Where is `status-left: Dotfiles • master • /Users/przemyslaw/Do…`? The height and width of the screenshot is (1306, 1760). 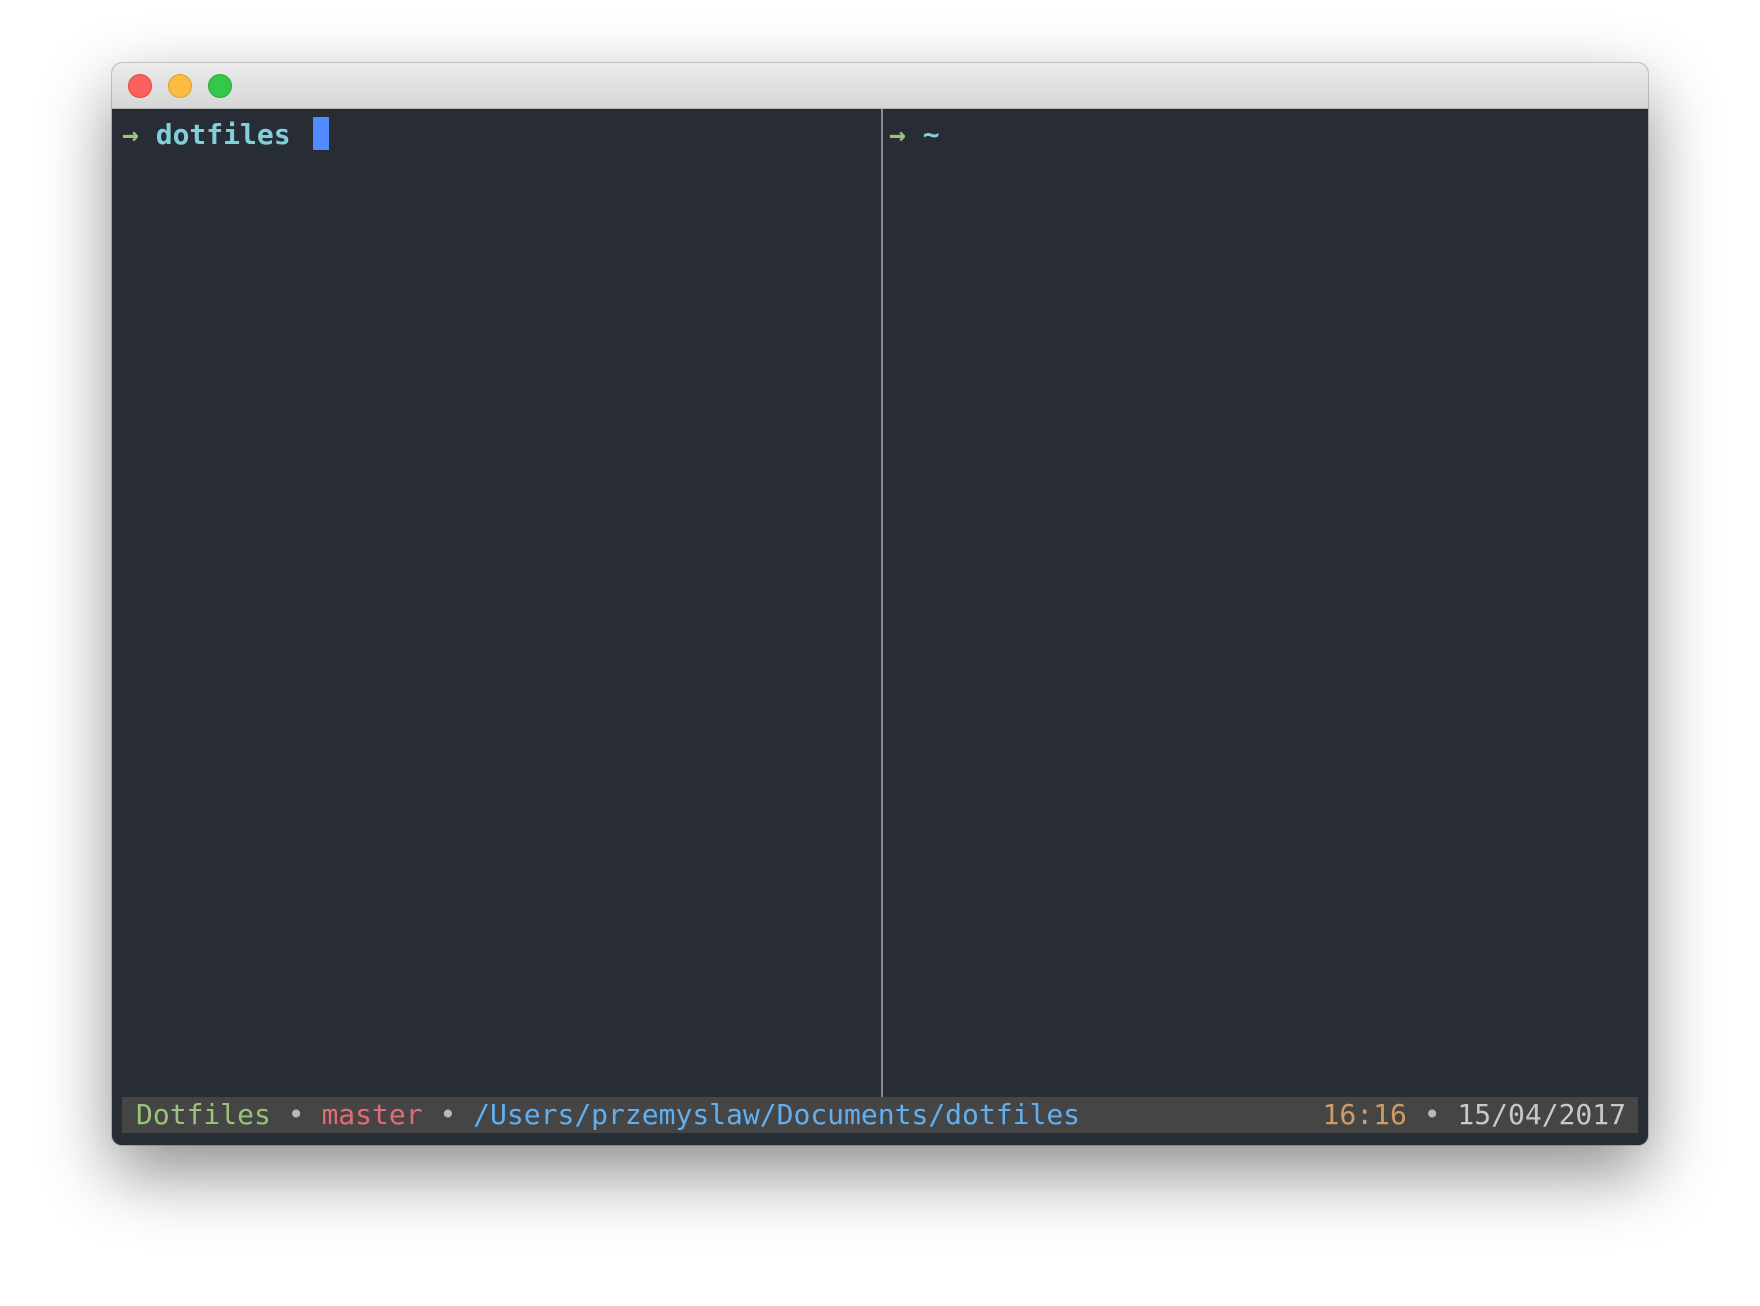 status-left: Dotfiles • master • /Users/przemyslaw/Do… is located at coordinates (608, 1115).